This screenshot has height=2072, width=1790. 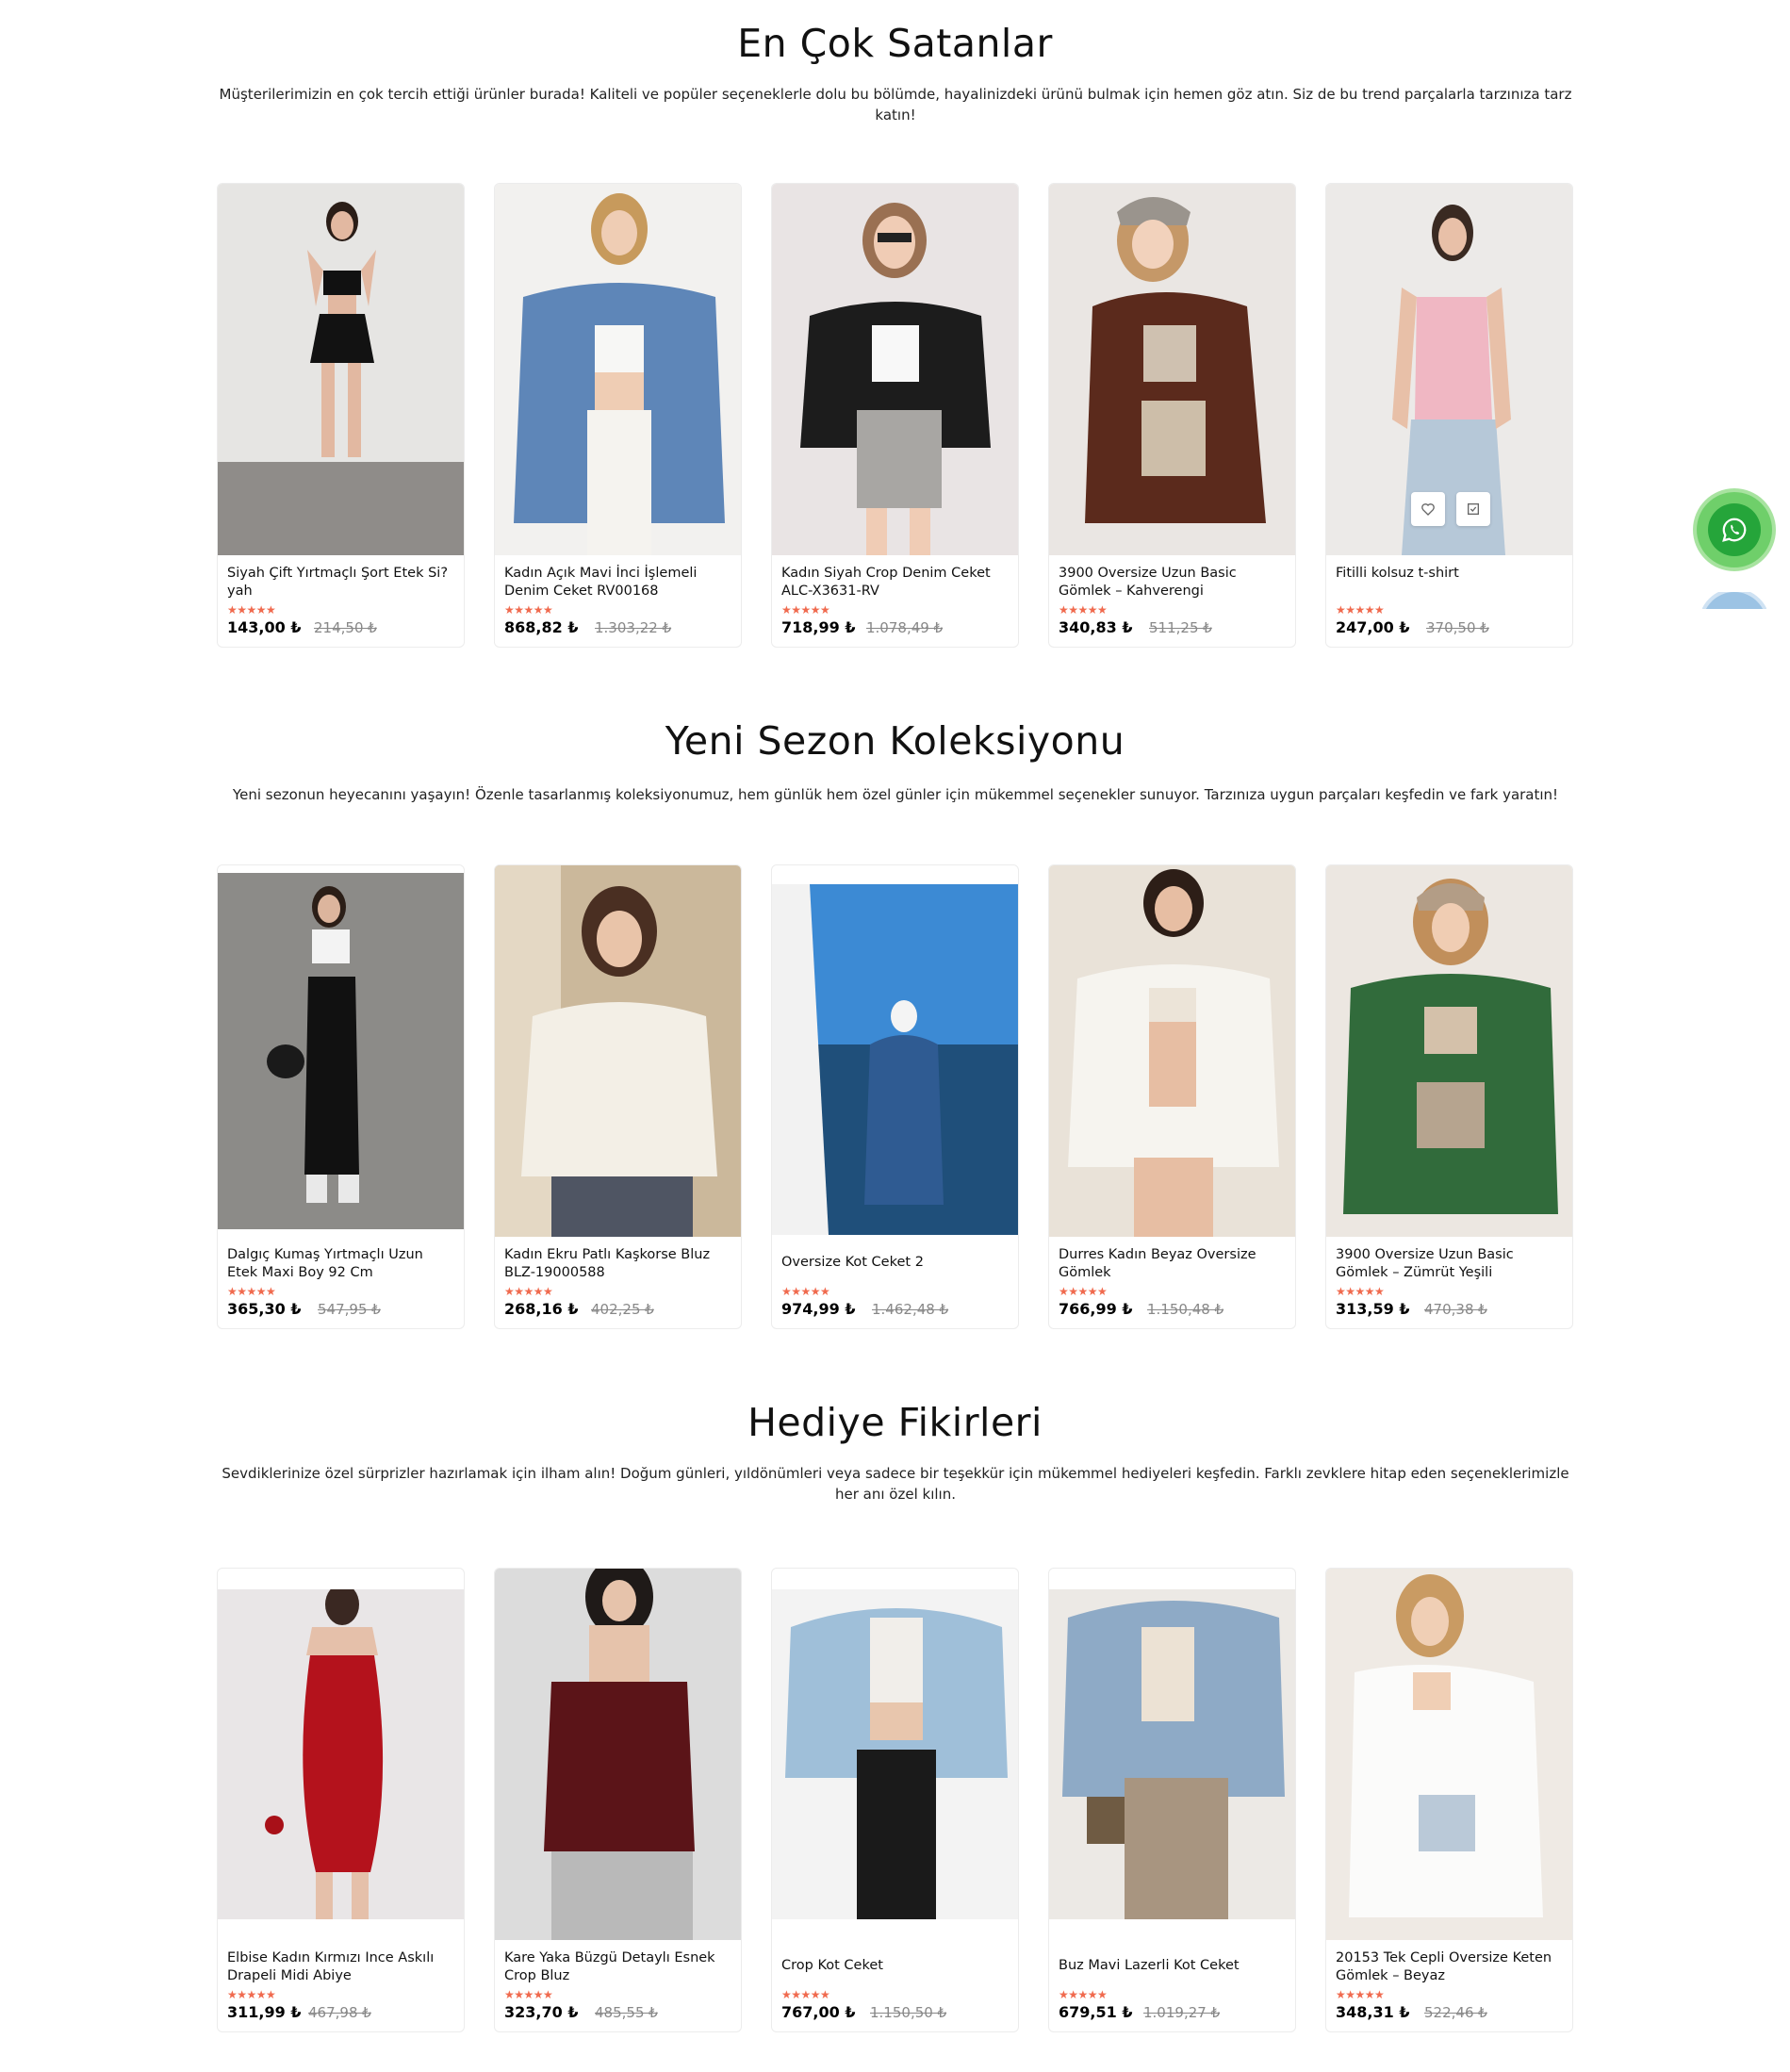 What do you see at coordinates (541, 2012) in the screenshot?
I see `price: 323,70 ₺` at bounding box center [541, 2012].